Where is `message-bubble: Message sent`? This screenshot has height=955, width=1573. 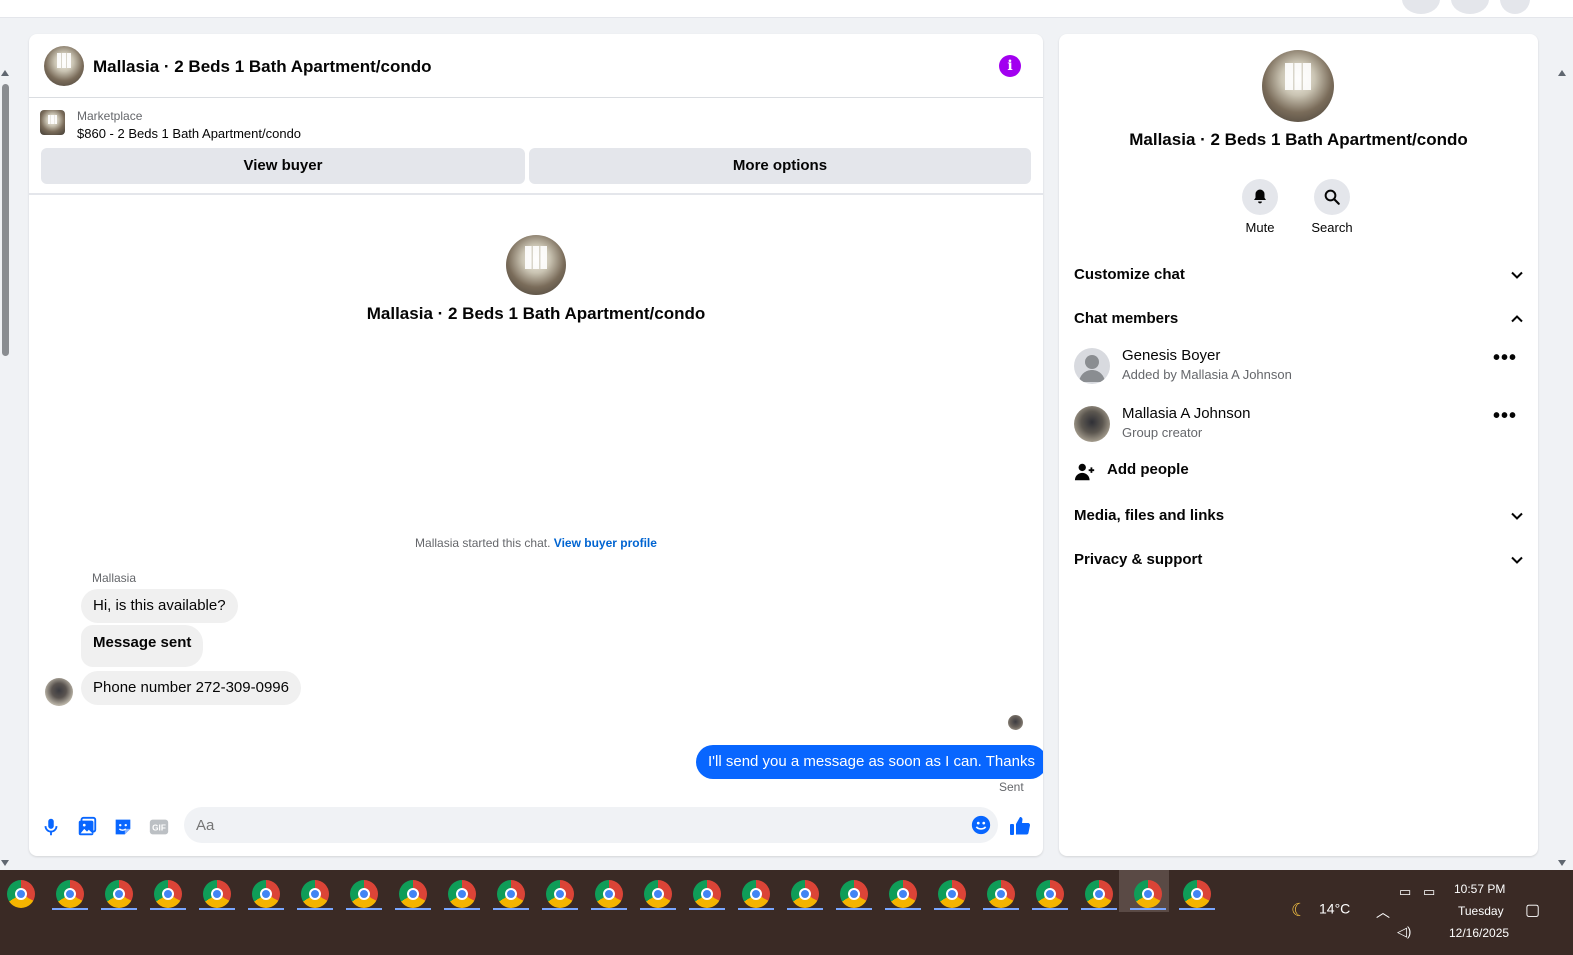 message-bubble: Message sent is located at coordinates (142, 646).